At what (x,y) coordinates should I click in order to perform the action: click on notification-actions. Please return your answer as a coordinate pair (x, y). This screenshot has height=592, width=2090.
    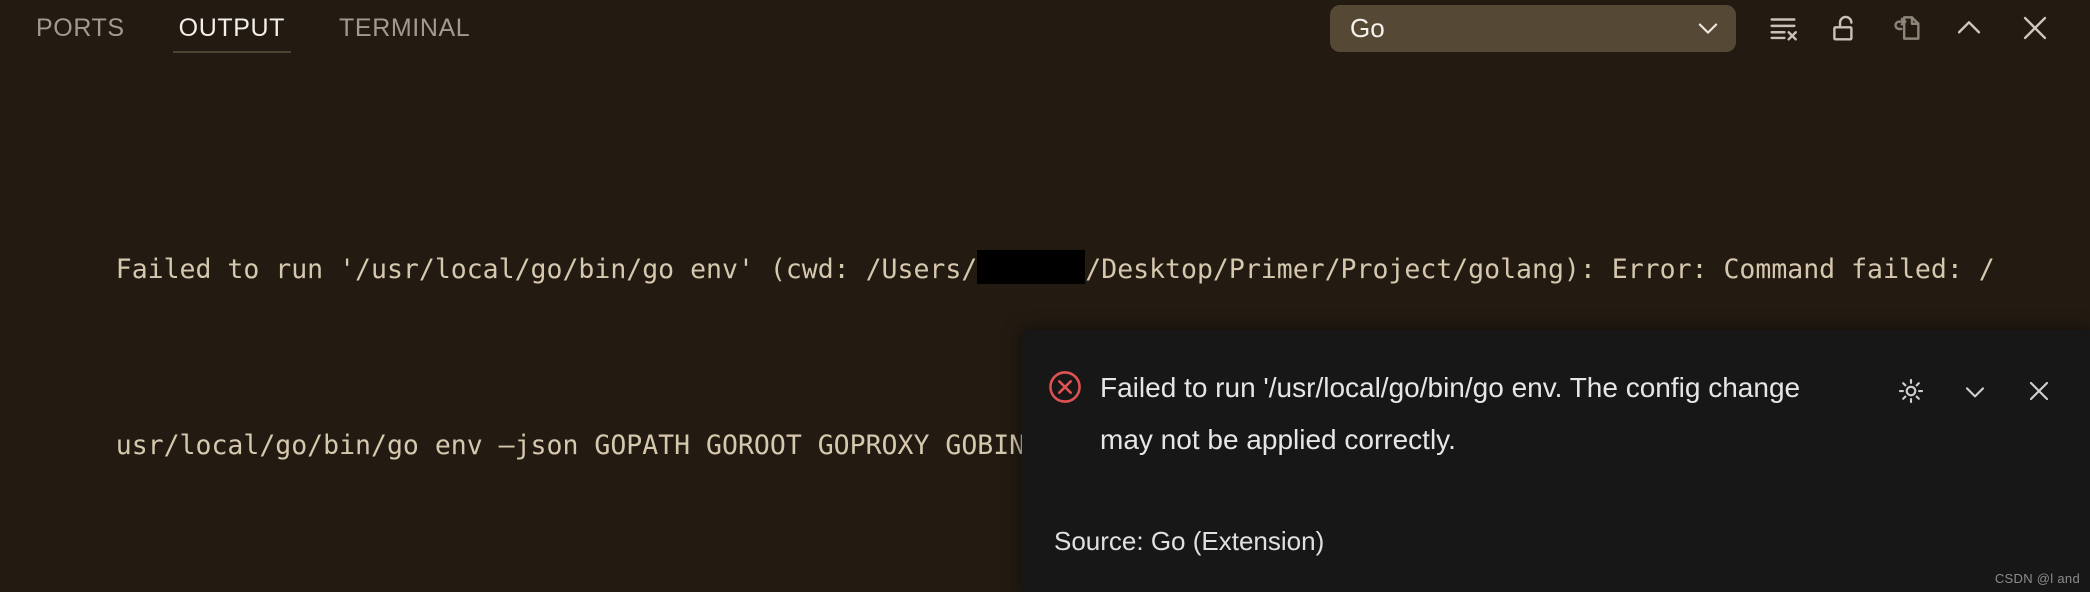
    Looking at the image, I should click on (1975, 389).